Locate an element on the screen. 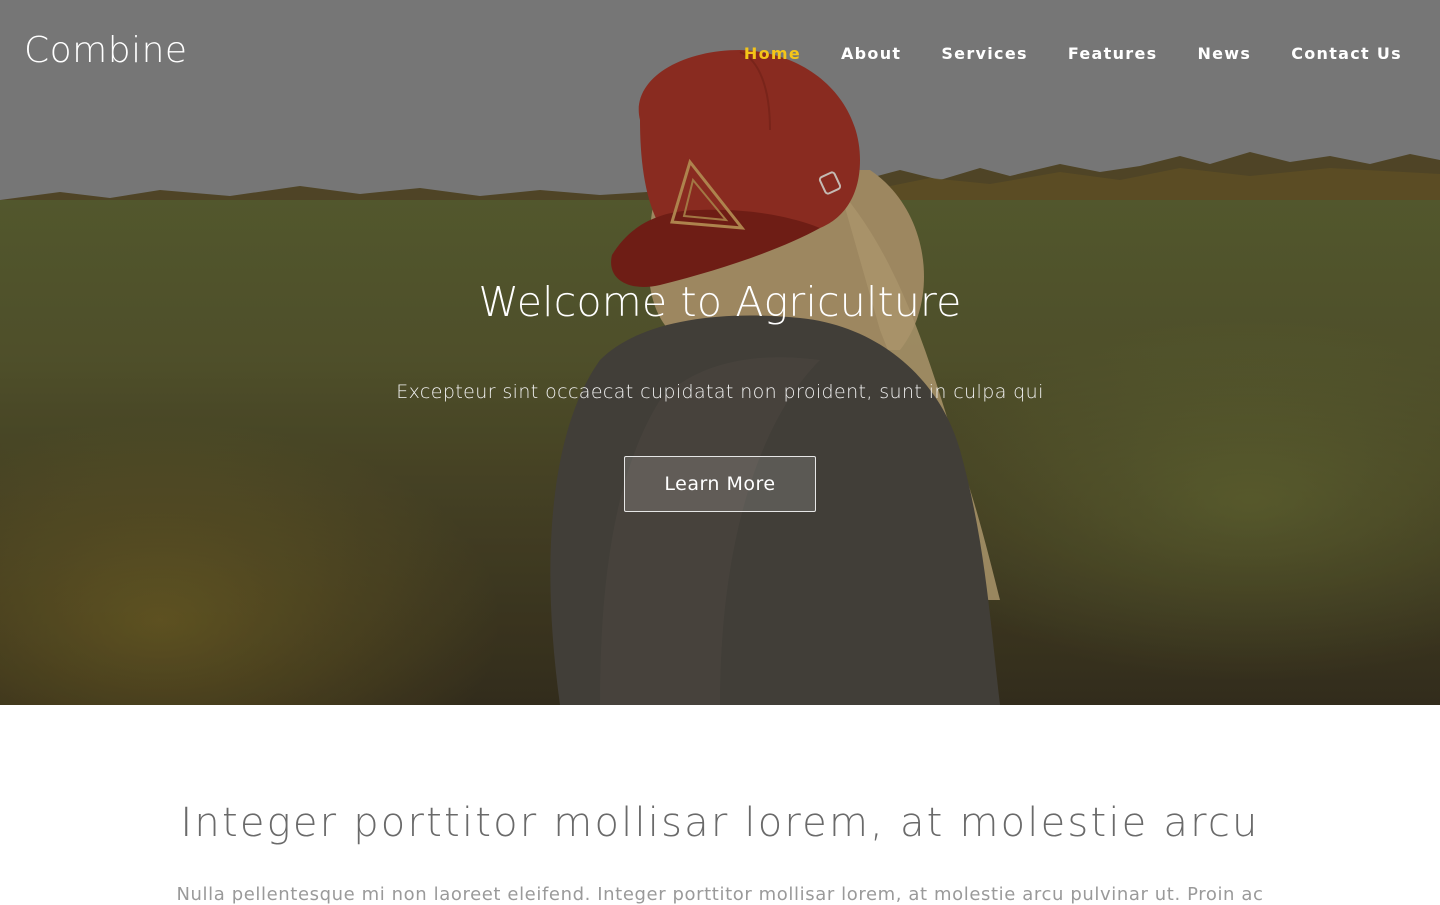  nav-home: Home is located at coordinates (772, 53).